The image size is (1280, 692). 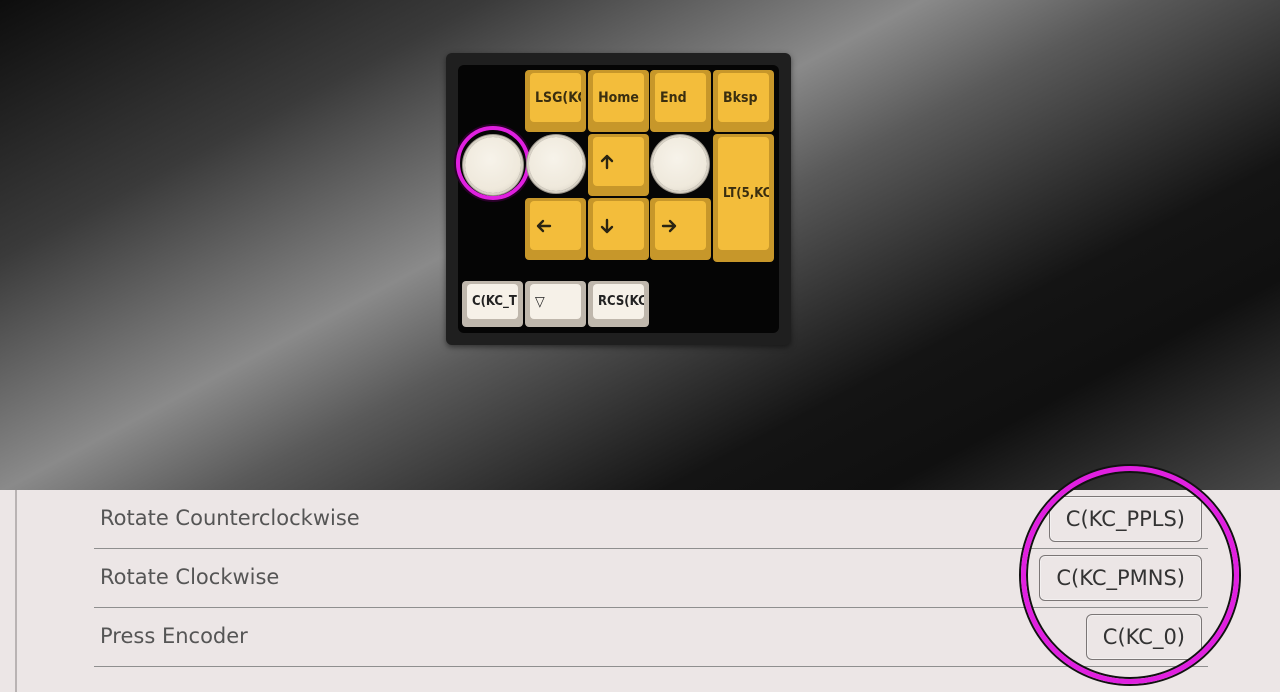 I want to click on key-lsg-label: LSG(KC, so click(x=555, y=97).